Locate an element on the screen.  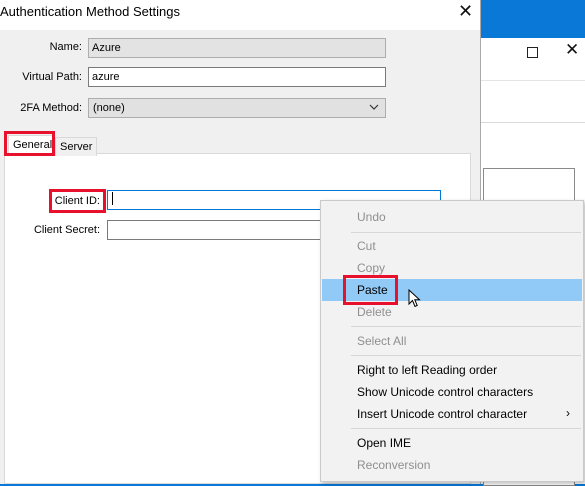
text-caret is located at coordinates (112, 198).